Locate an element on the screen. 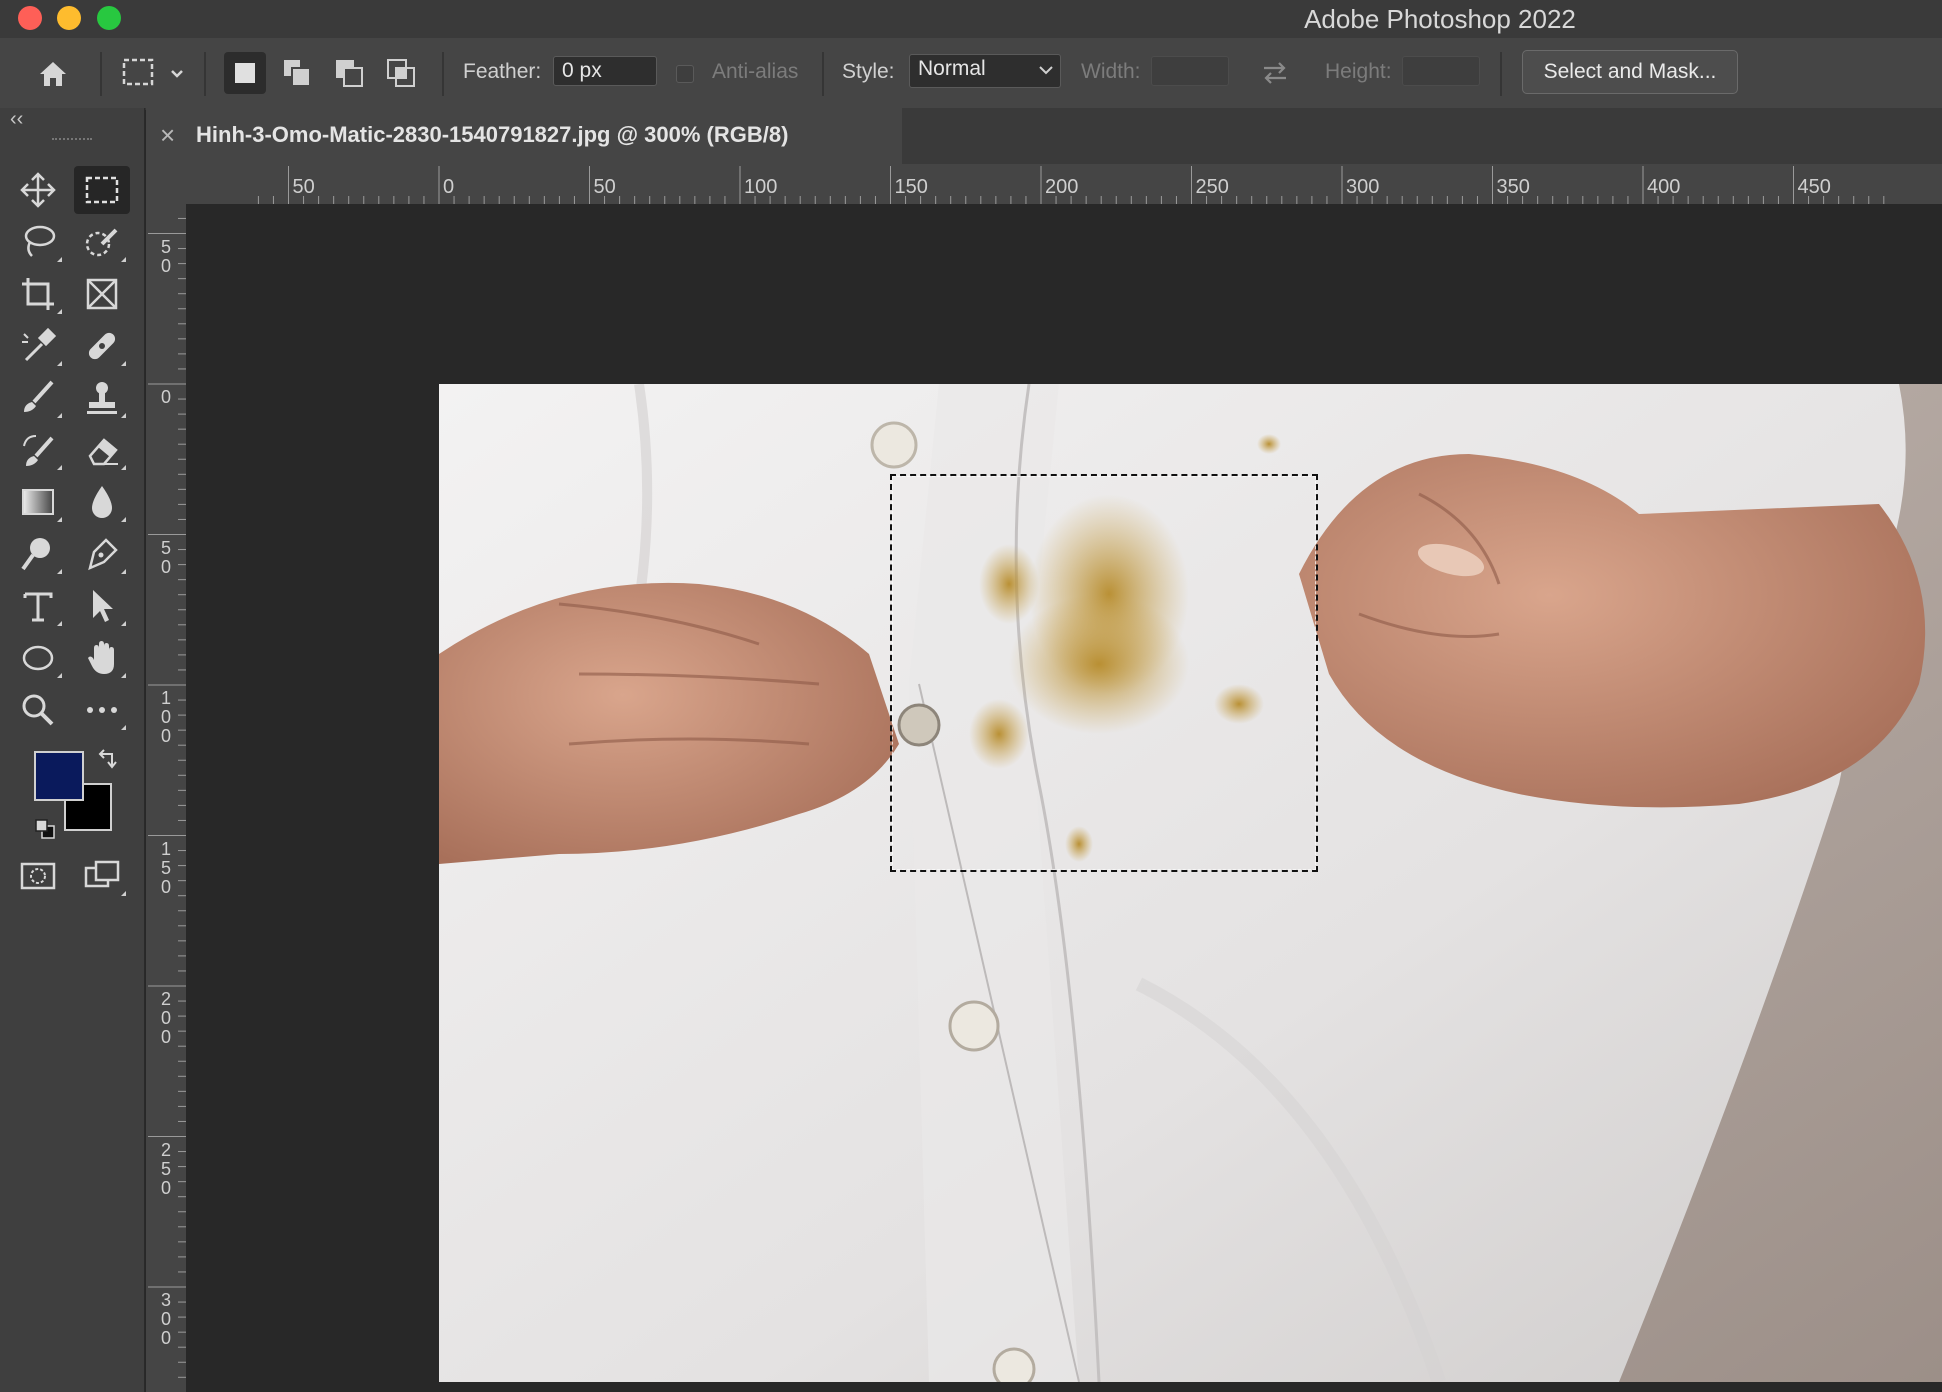 The image size is (1942, 1392). subtract-from-selection-button is located at coordinates (349, 73).